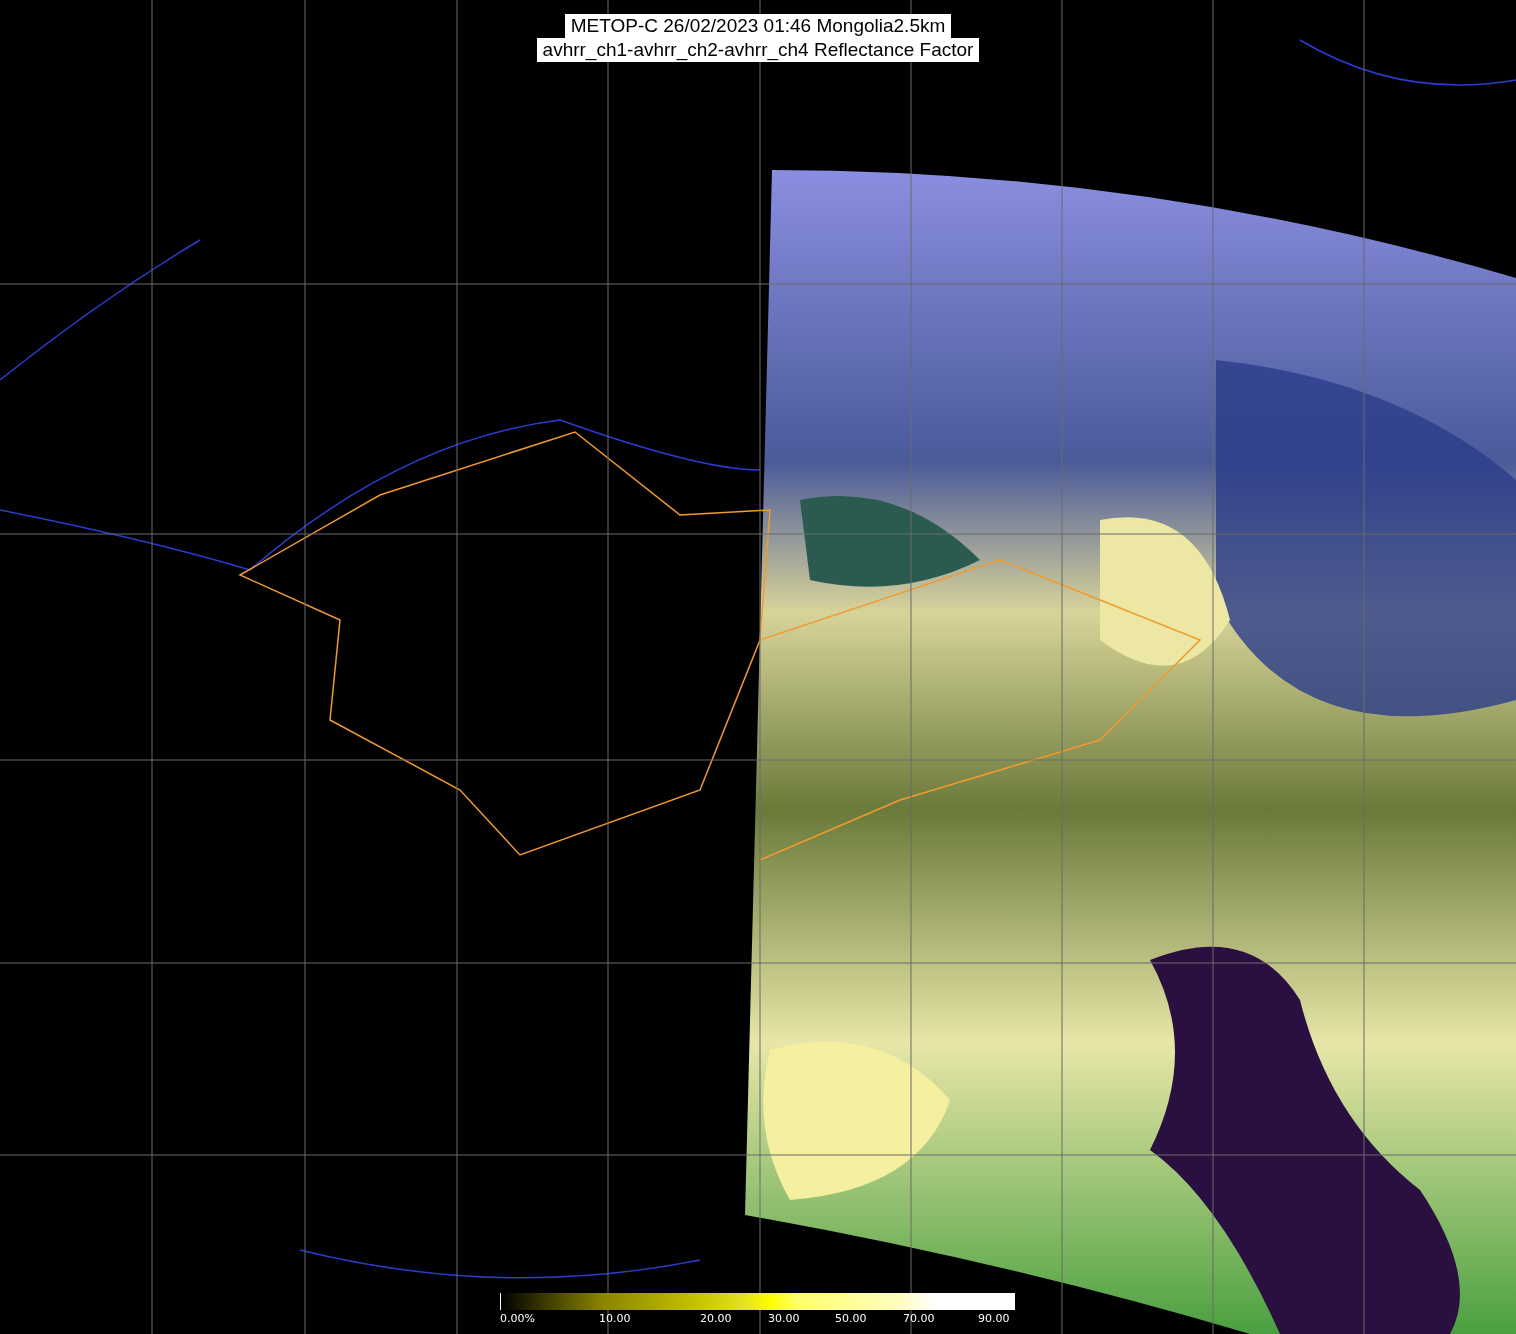 This screenshot has width=1516, height=1334. I want to click on colorbar-label: 70.00, so click(919, 1318).